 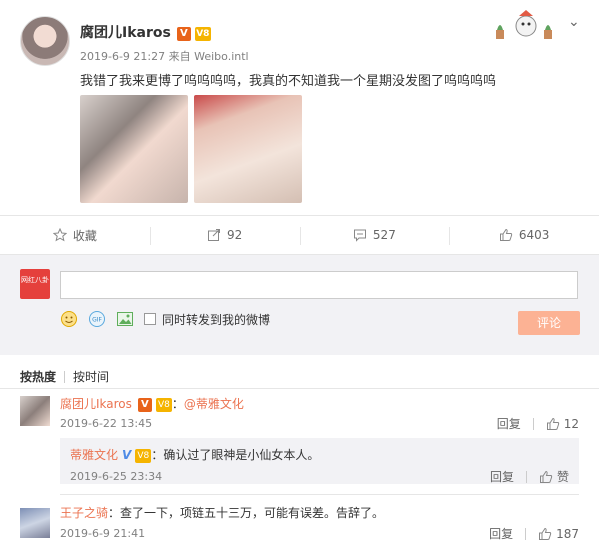 What do you see at coordinates (534, 235) in the screenshot?
I see `like-count: 6403` at bounding box center [534, 235].